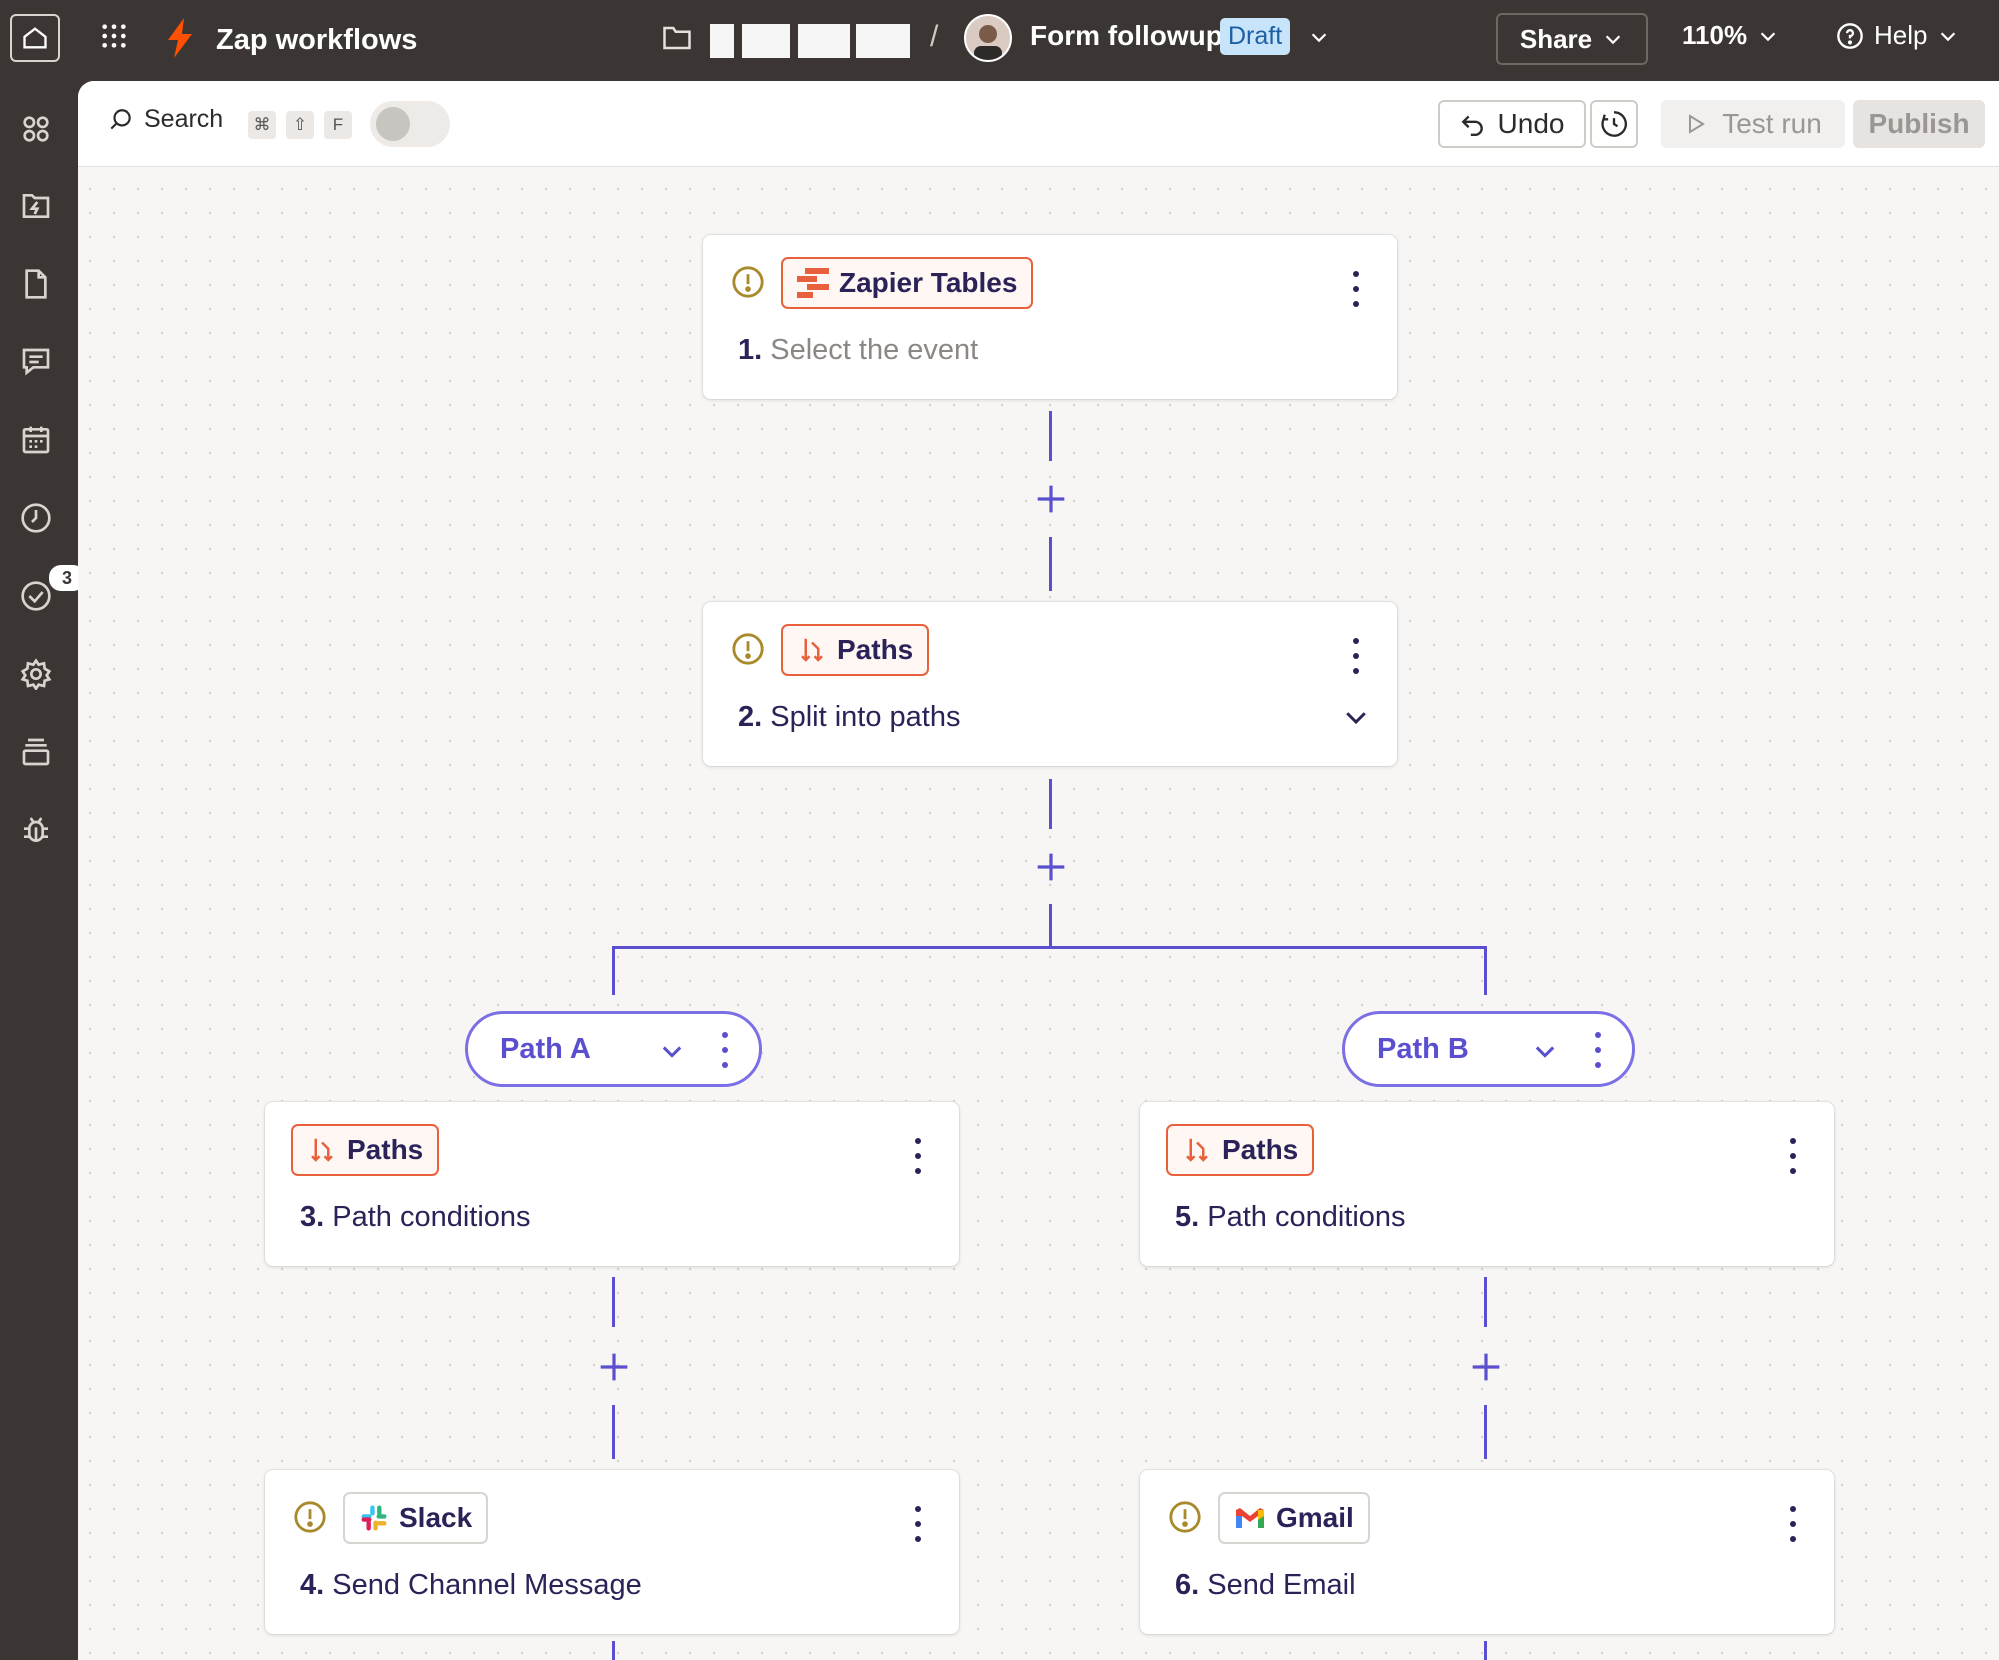  What do you see at coordinates (1187, 1217) in the screenshot?
I see `step-number: 5.` at bounding box center [1187, 1217].